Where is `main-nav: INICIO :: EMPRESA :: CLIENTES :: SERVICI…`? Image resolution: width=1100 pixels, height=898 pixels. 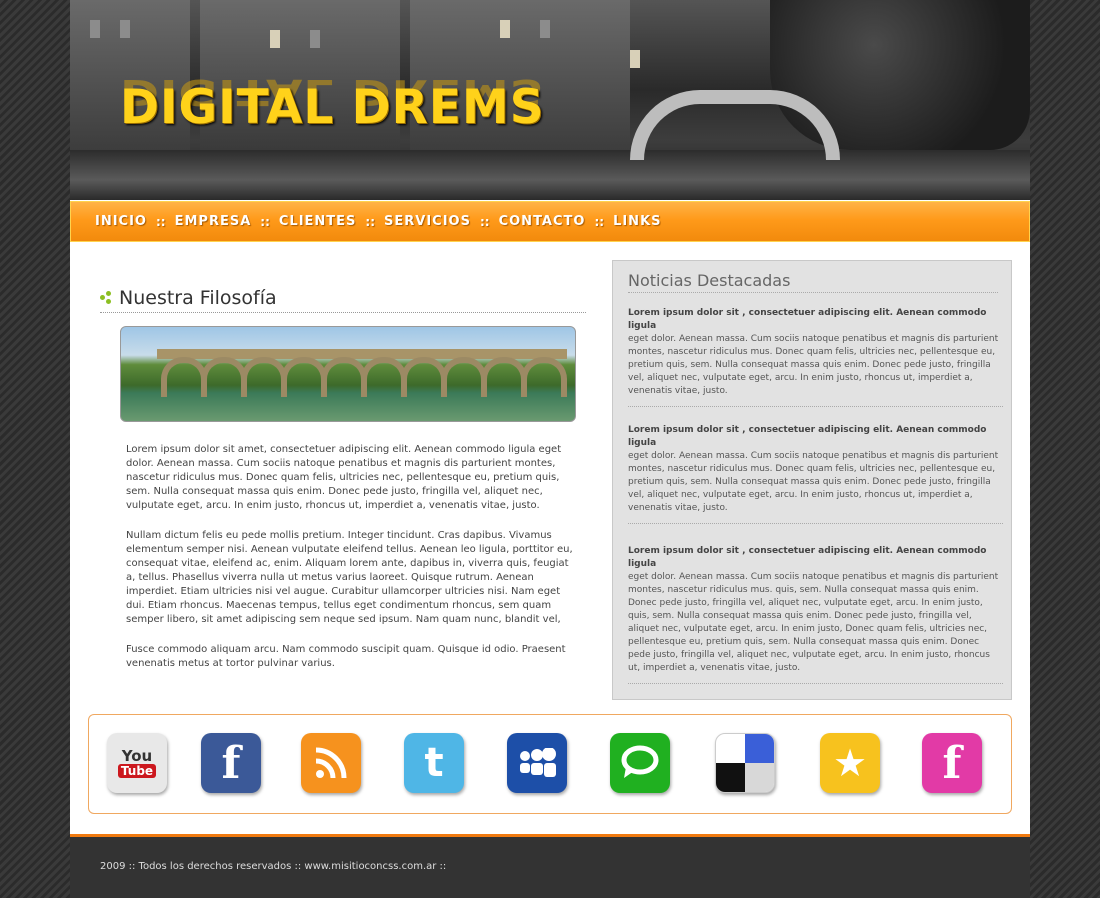
main-nav: INICIO :: EMPRESA :: CLIENTES :: SERVICI… is located at coordinates (550, 221).